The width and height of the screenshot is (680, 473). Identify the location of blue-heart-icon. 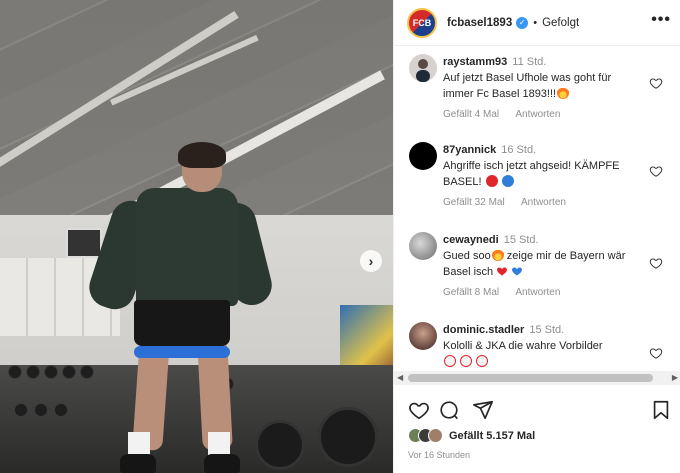
(517, 271).